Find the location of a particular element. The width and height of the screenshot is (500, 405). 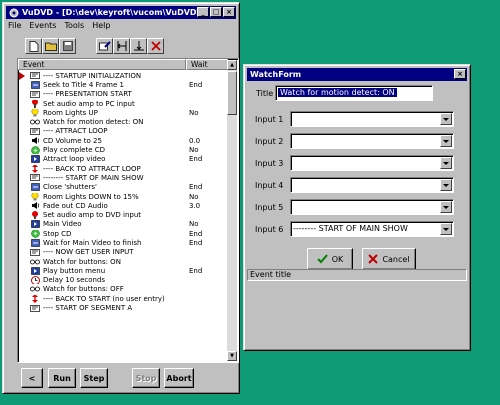

list-item: Play button menu End is located at coordinates (123, 270).